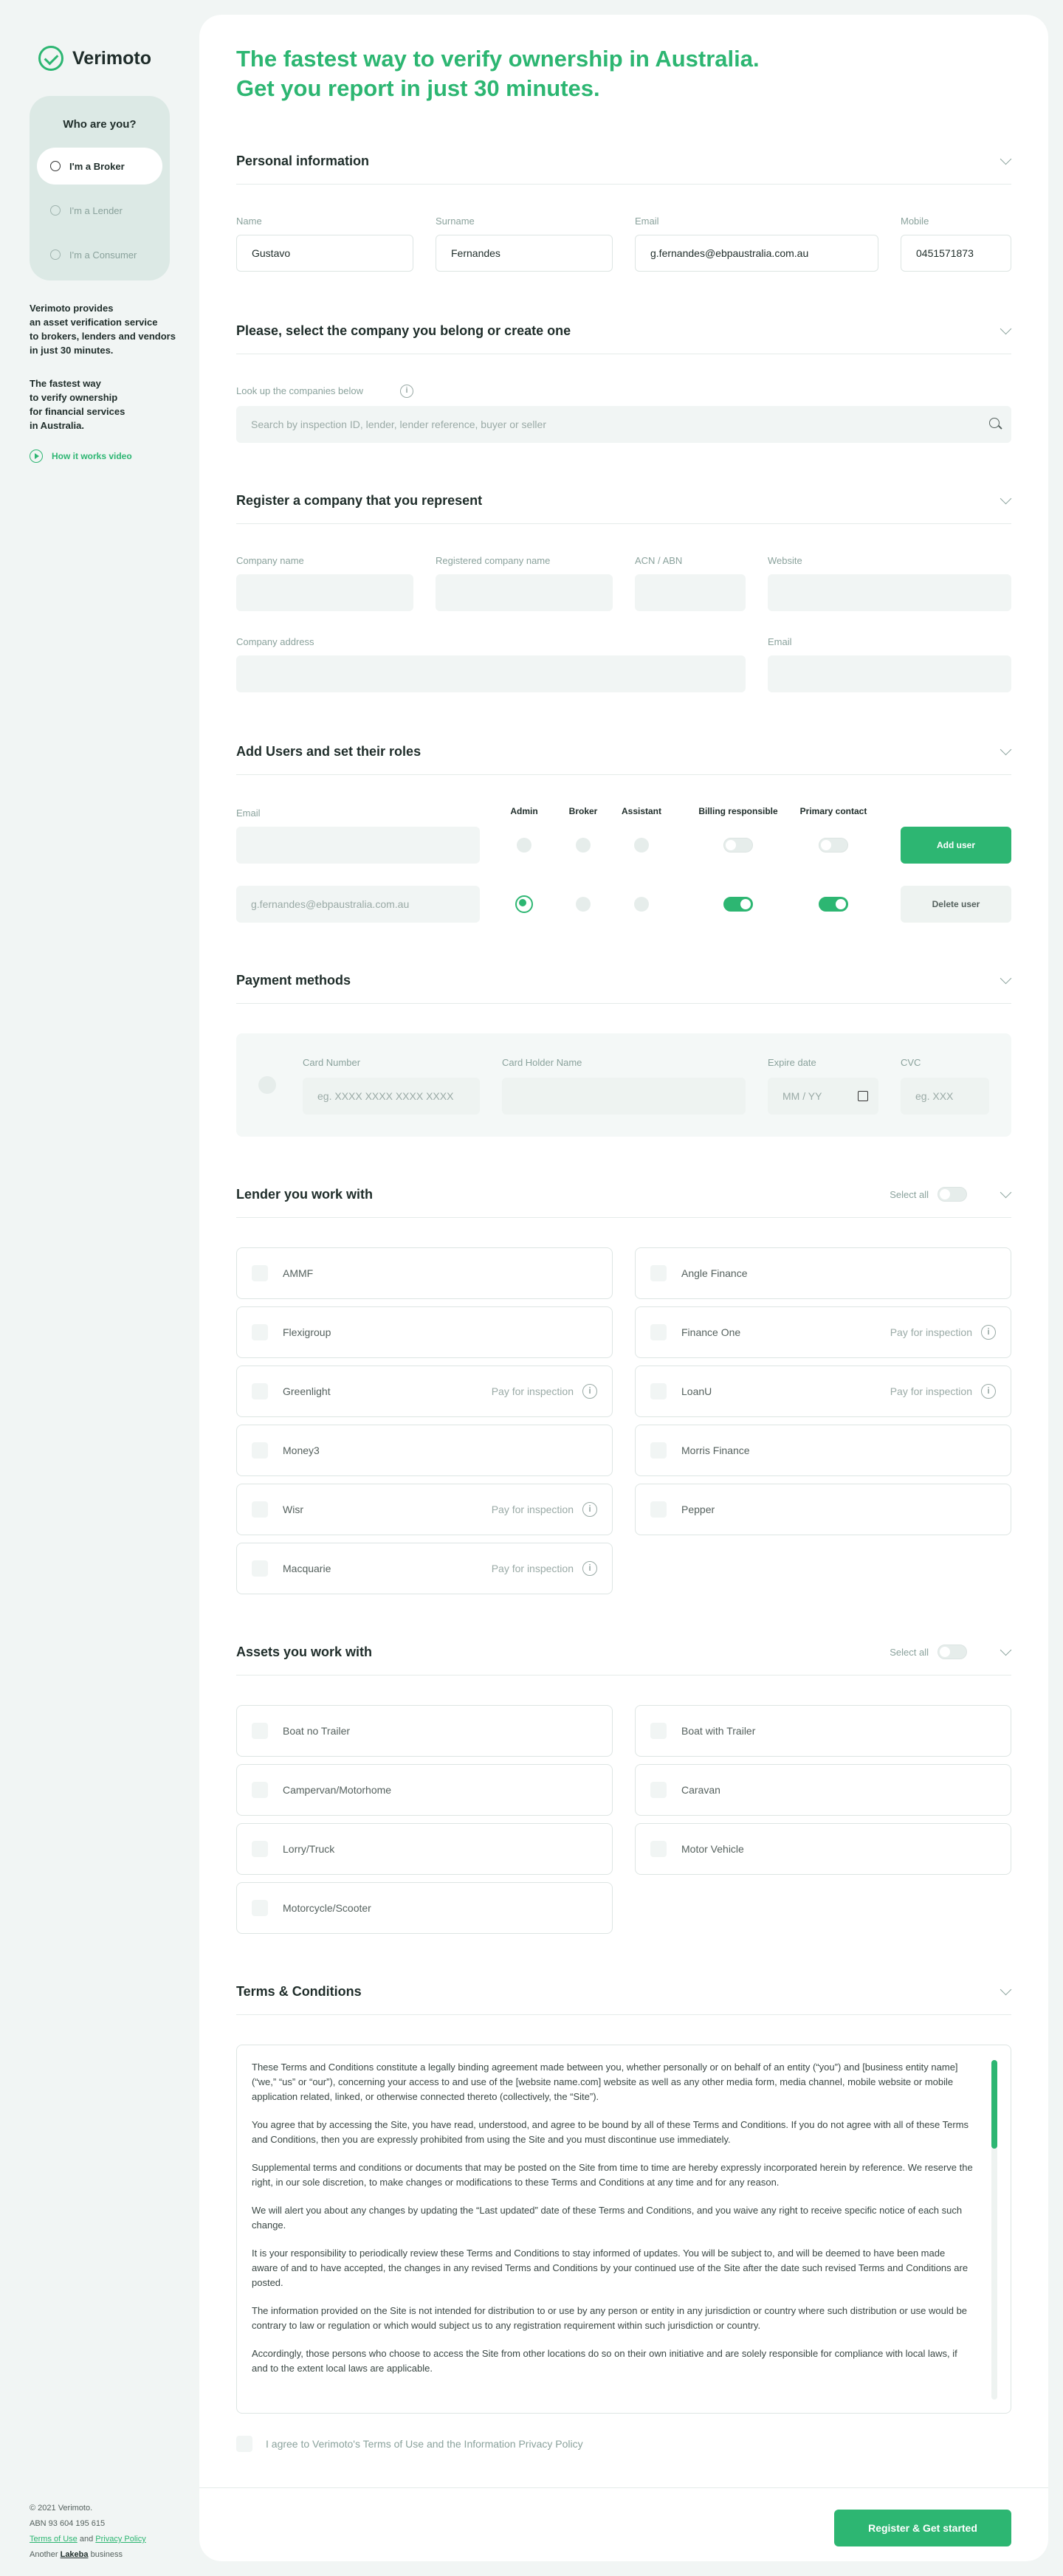 The image size is (1063, 2576). I want to click on section-register-company: Register a company that you represent, so click(624, 502).